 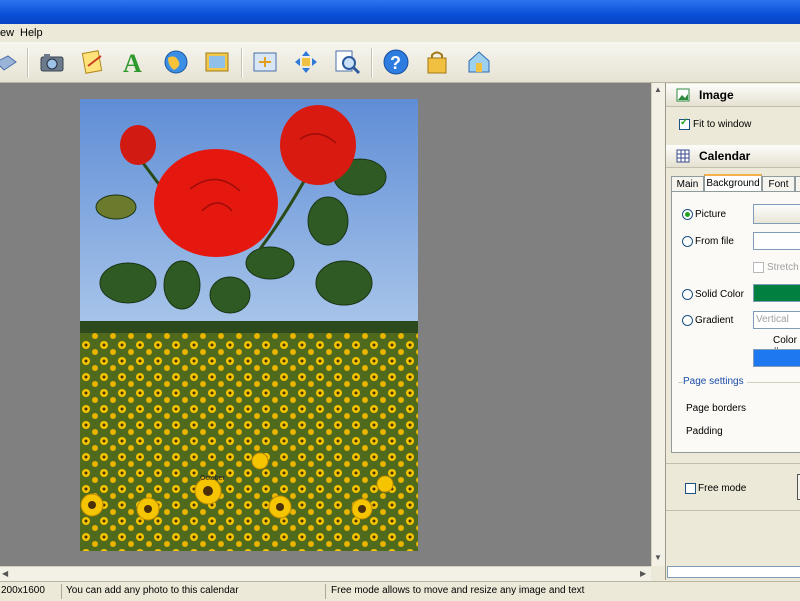 I want to click on toolbar: A ?, so click(x=400, y=62).